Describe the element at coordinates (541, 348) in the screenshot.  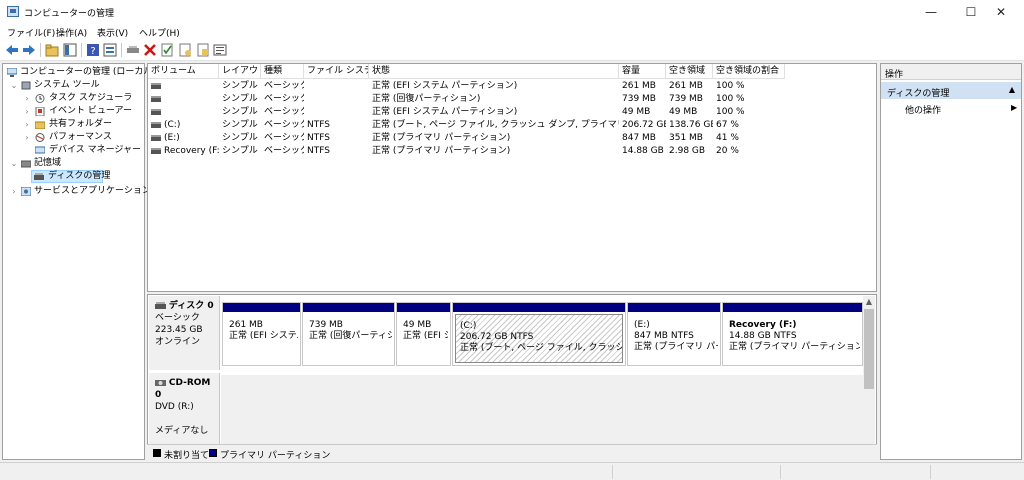
I see `partition-status: 正常 (ブート, ページ ファイル, クラッシュ ダンプ, プ` at that location.